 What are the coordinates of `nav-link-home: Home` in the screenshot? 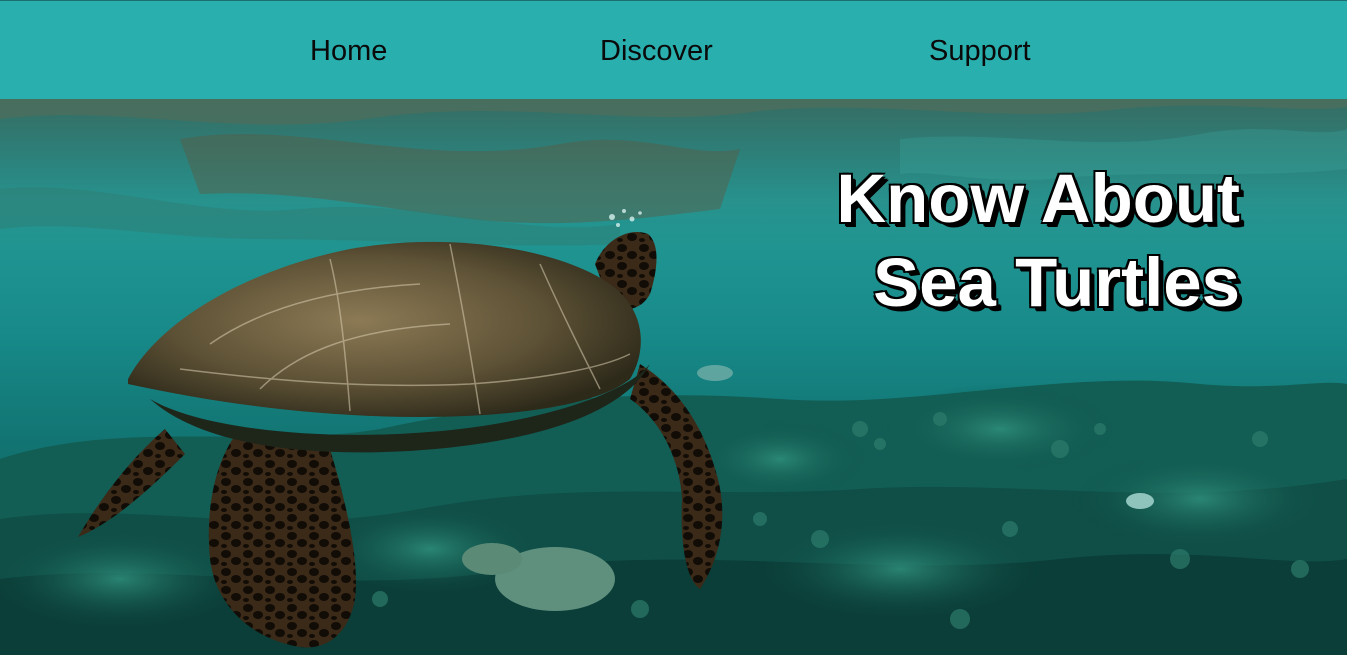 It's located at (348, 51).